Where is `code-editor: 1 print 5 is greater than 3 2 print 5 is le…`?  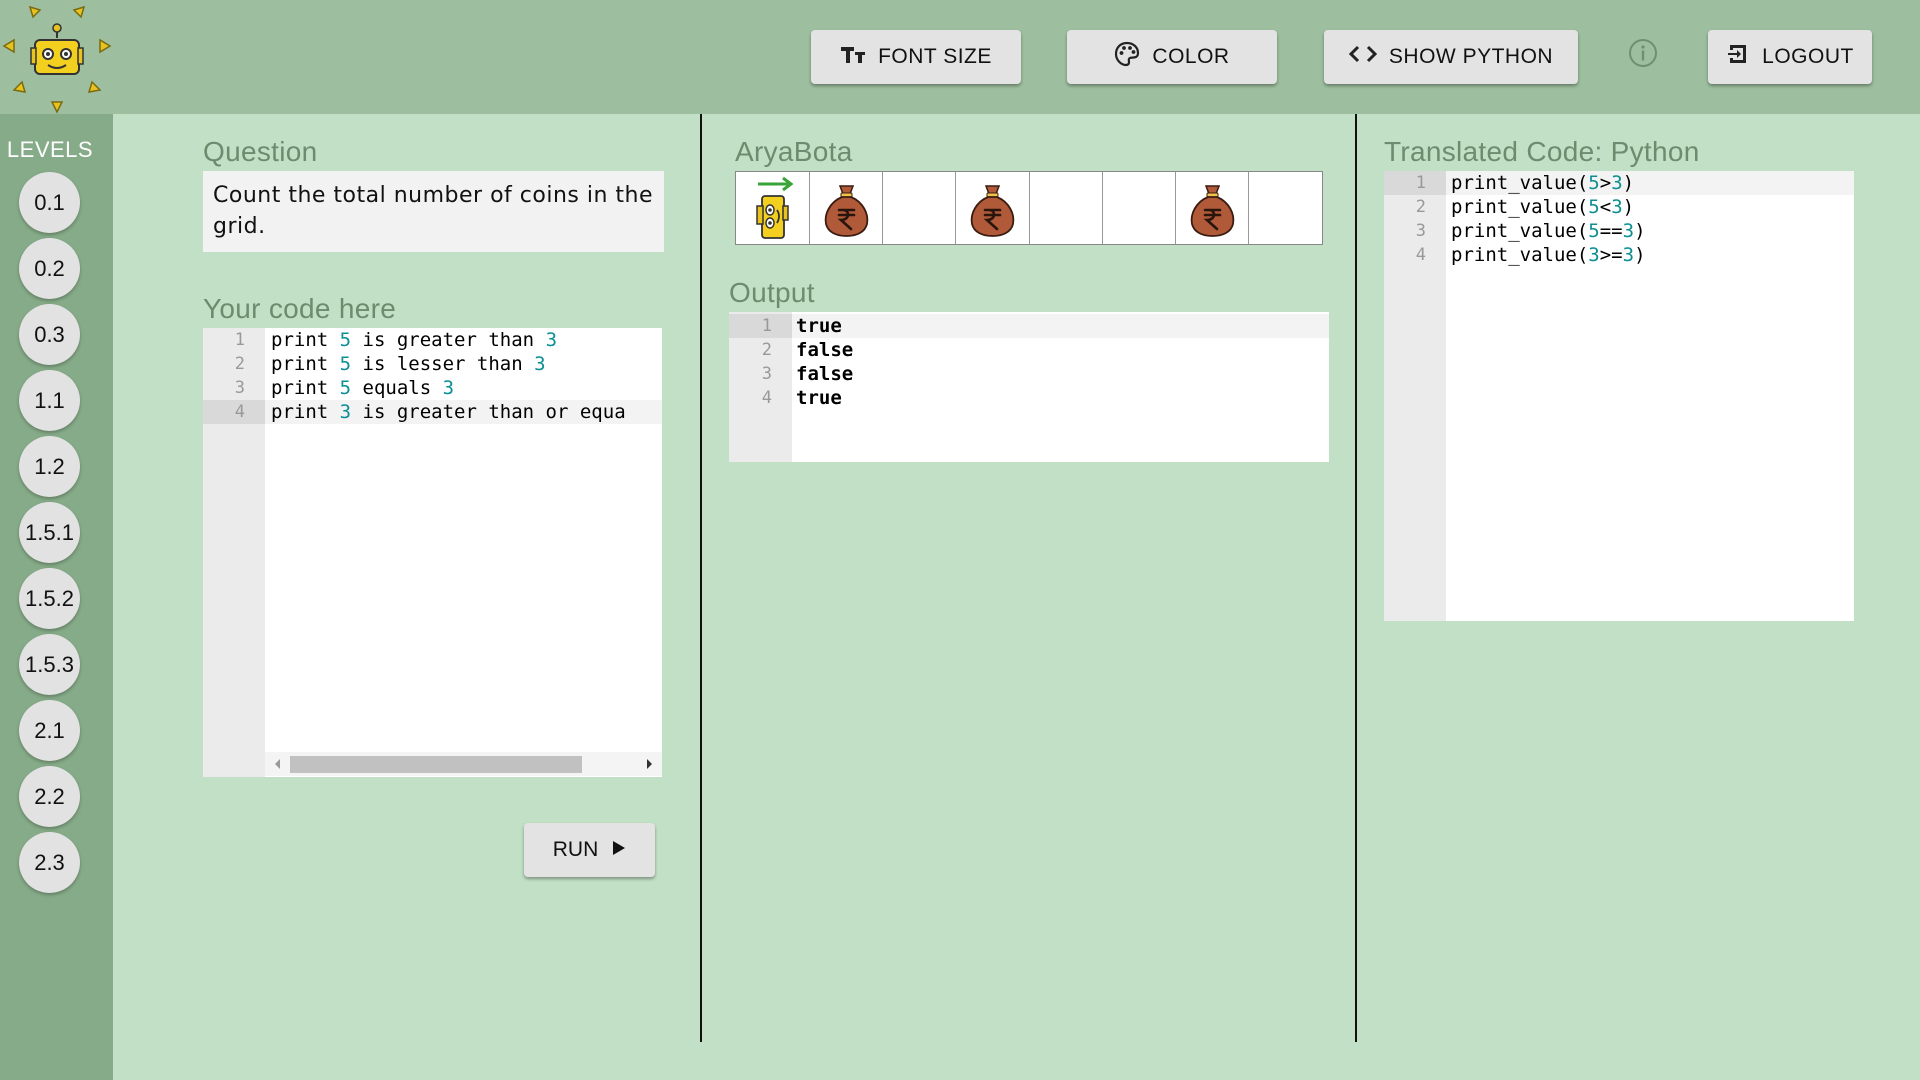 code-editor: 1 print 5 is greater than 3 2 print 5 is le… is located at coordinates (432, 552).